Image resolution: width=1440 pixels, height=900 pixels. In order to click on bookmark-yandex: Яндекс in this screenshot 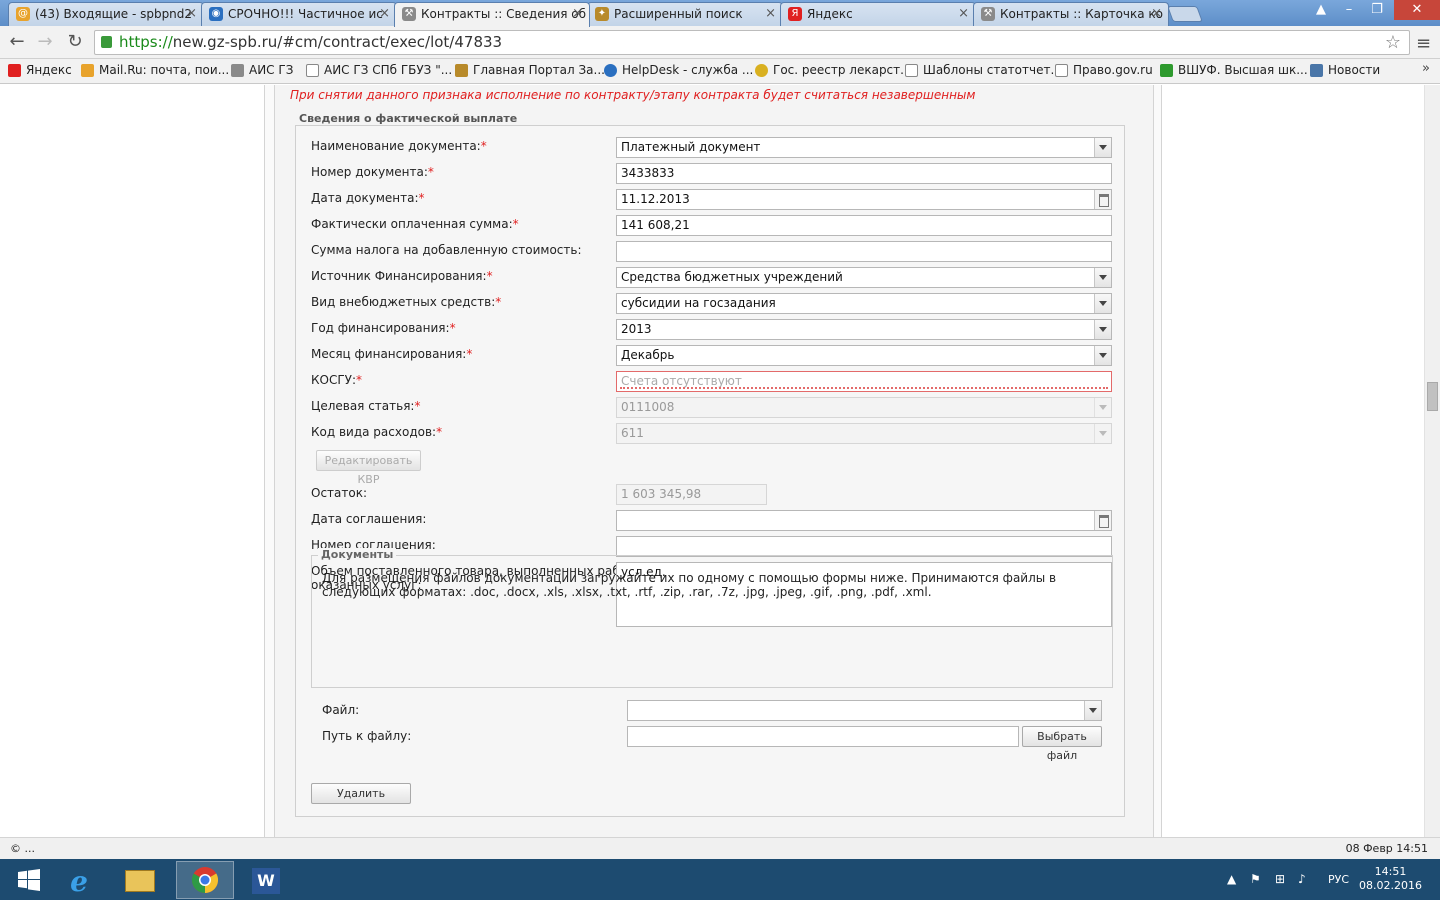, I will do `click(40, 70)`.